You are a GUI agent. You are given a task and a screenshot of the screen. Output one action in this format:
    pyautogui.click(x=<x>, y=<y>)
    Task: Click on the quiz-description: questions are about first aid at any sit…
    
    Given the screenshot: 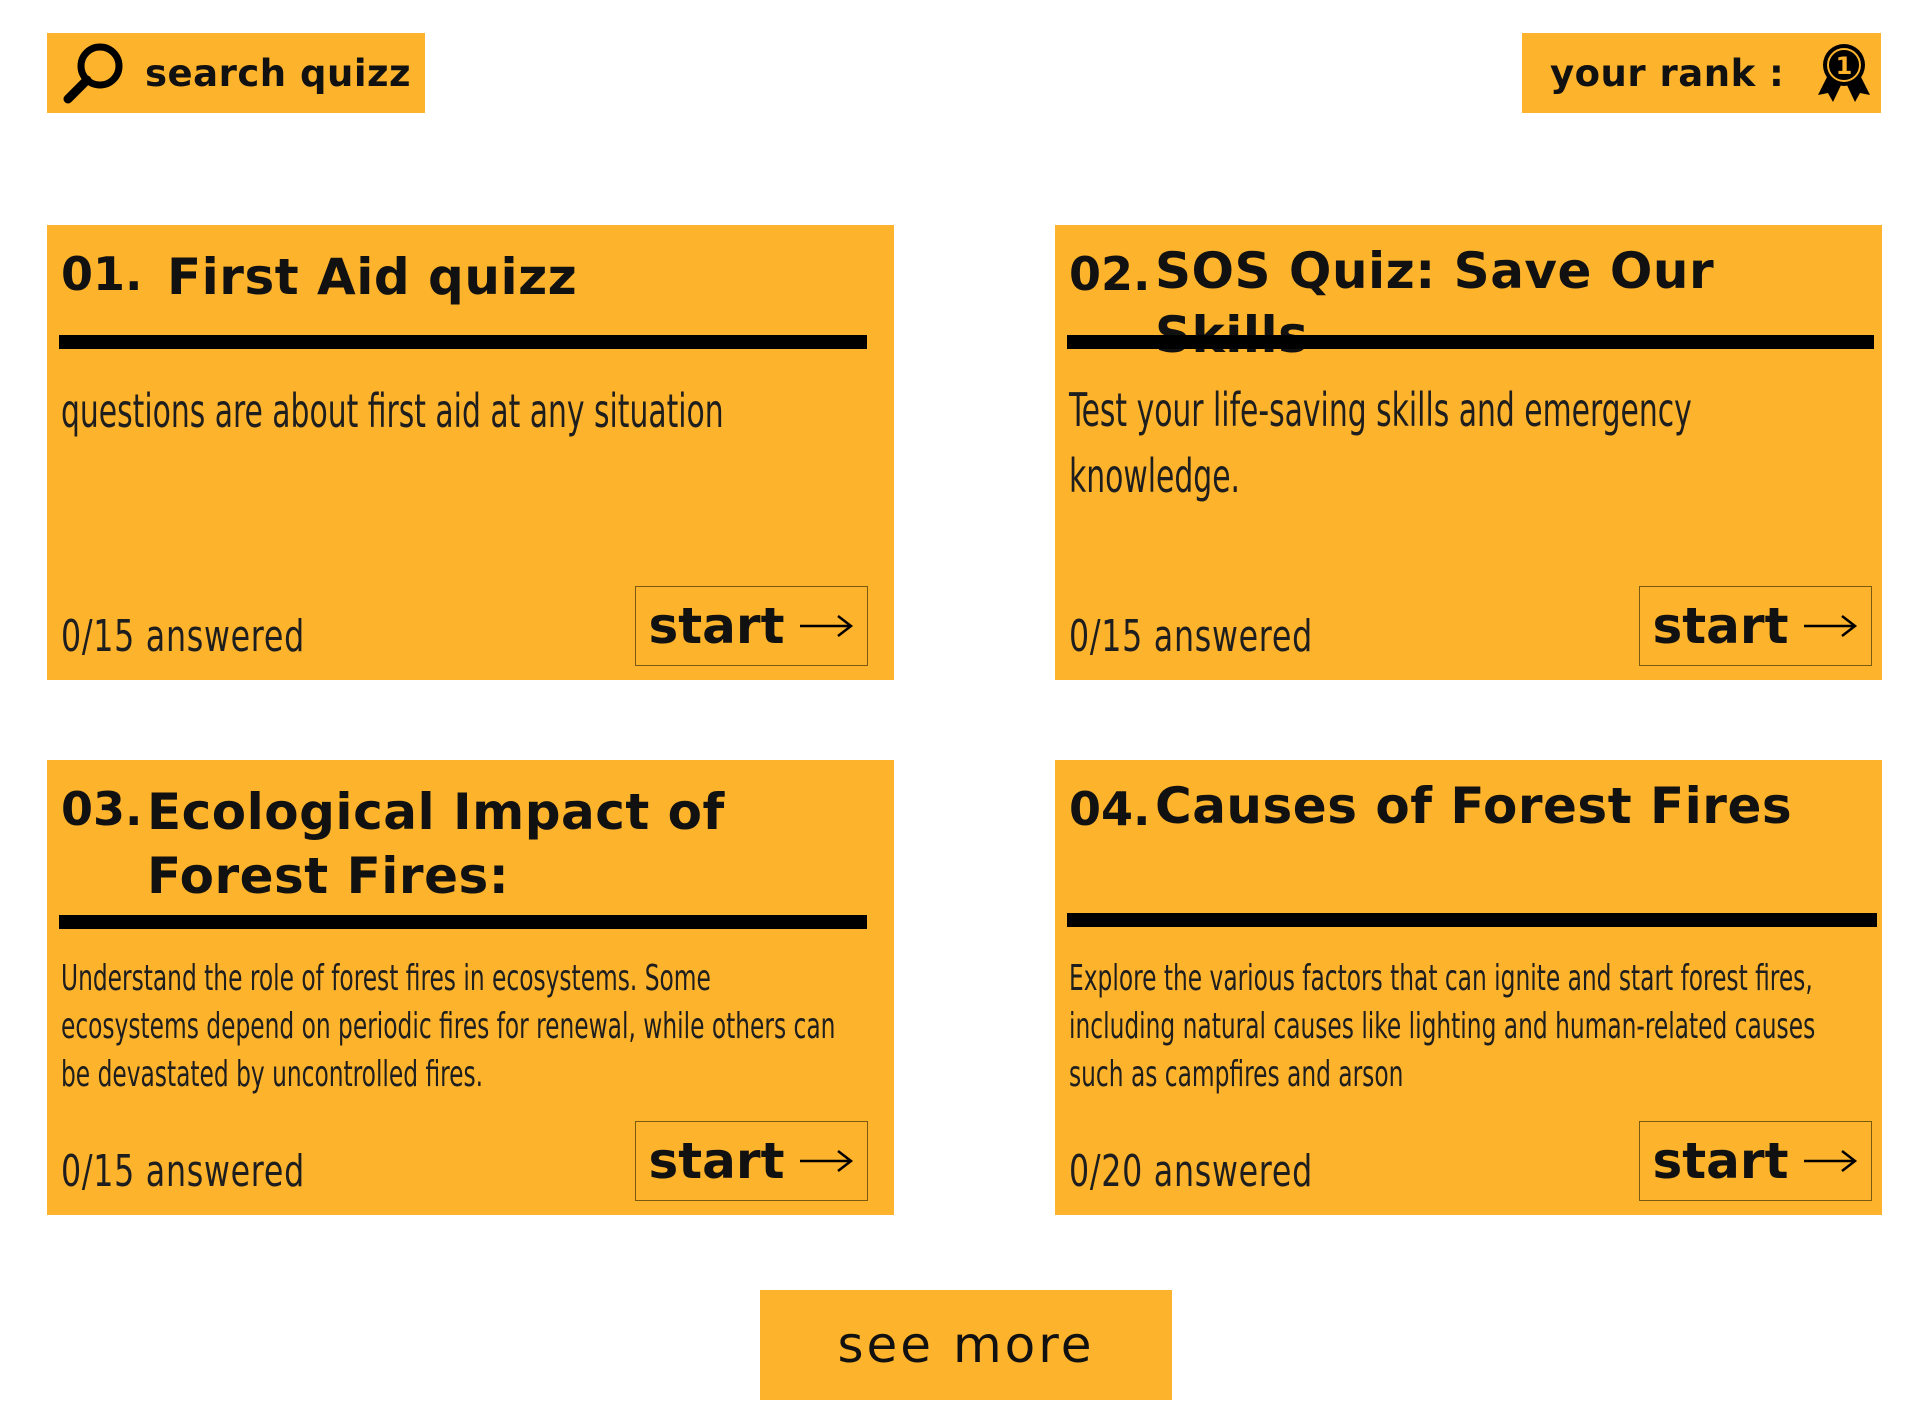 What is the action you would take?
    pyautogui.click(x=392, y=411)
    